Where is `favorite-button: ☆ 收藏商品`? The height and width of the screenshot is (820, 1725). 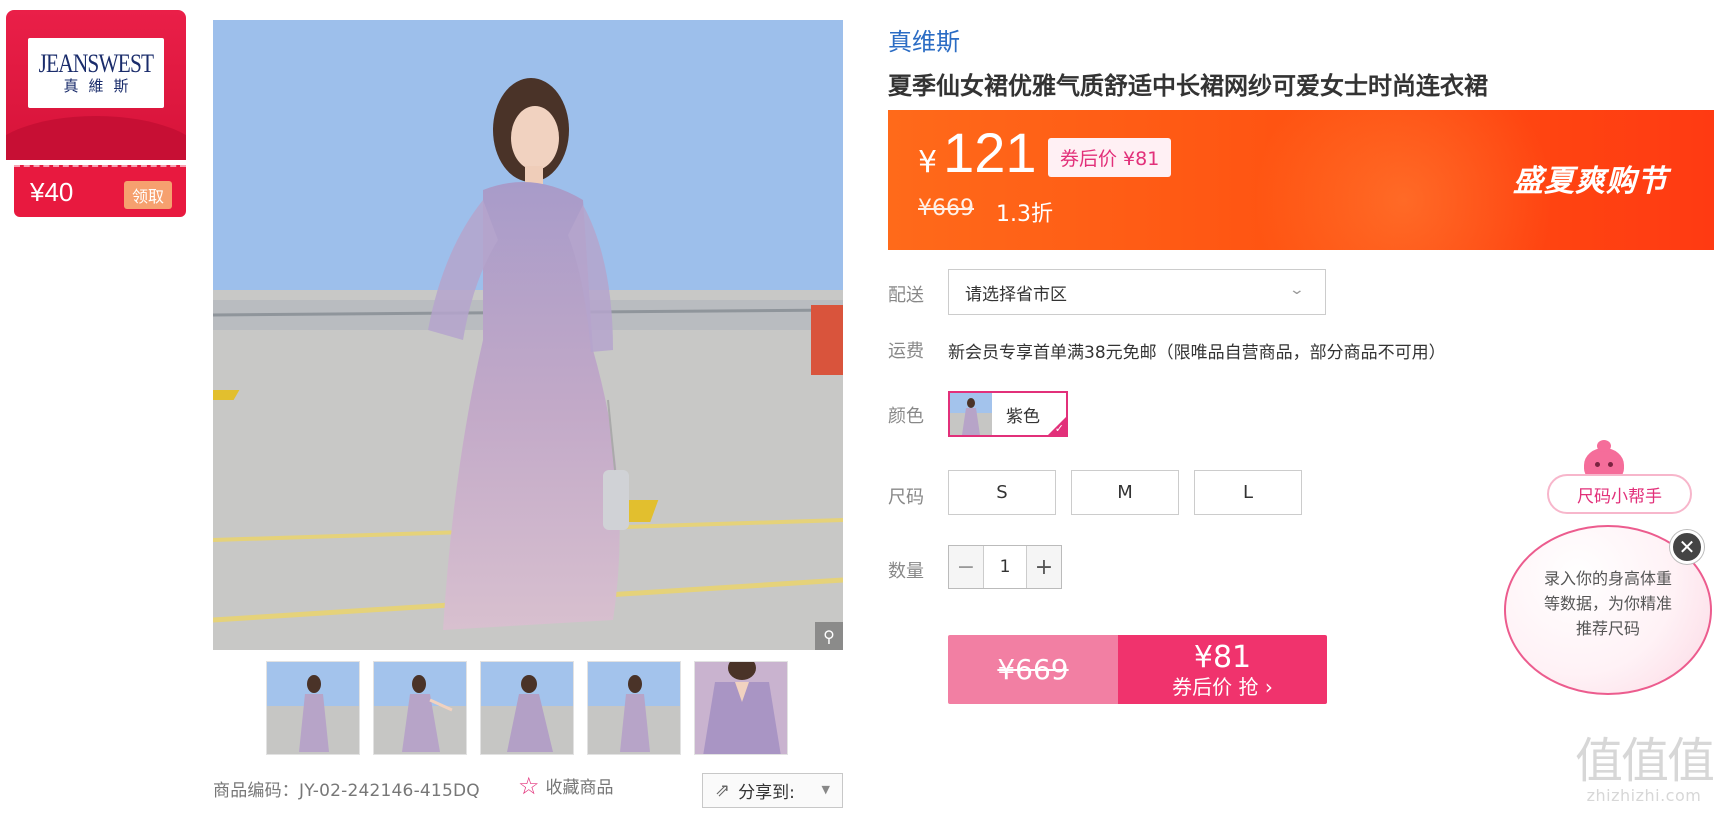 favorite-button: ☆ 收藏商品 is located at coordinates (566, 785).